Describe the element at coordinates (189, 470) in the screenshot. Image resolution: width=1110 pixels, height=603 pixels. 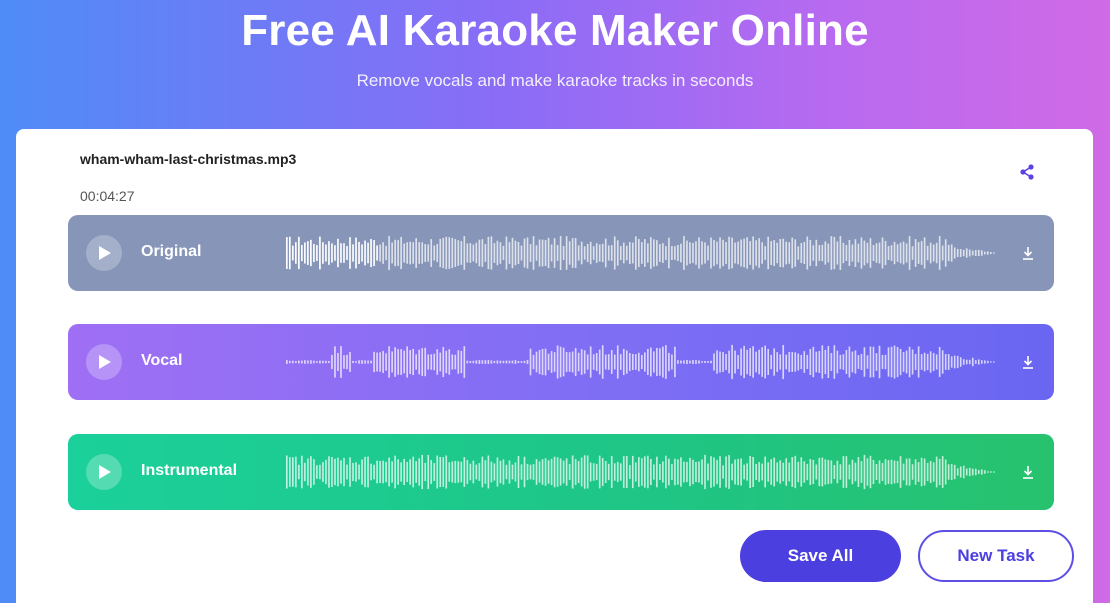
I see `track-label-instrumental: Instrumental` at that location.